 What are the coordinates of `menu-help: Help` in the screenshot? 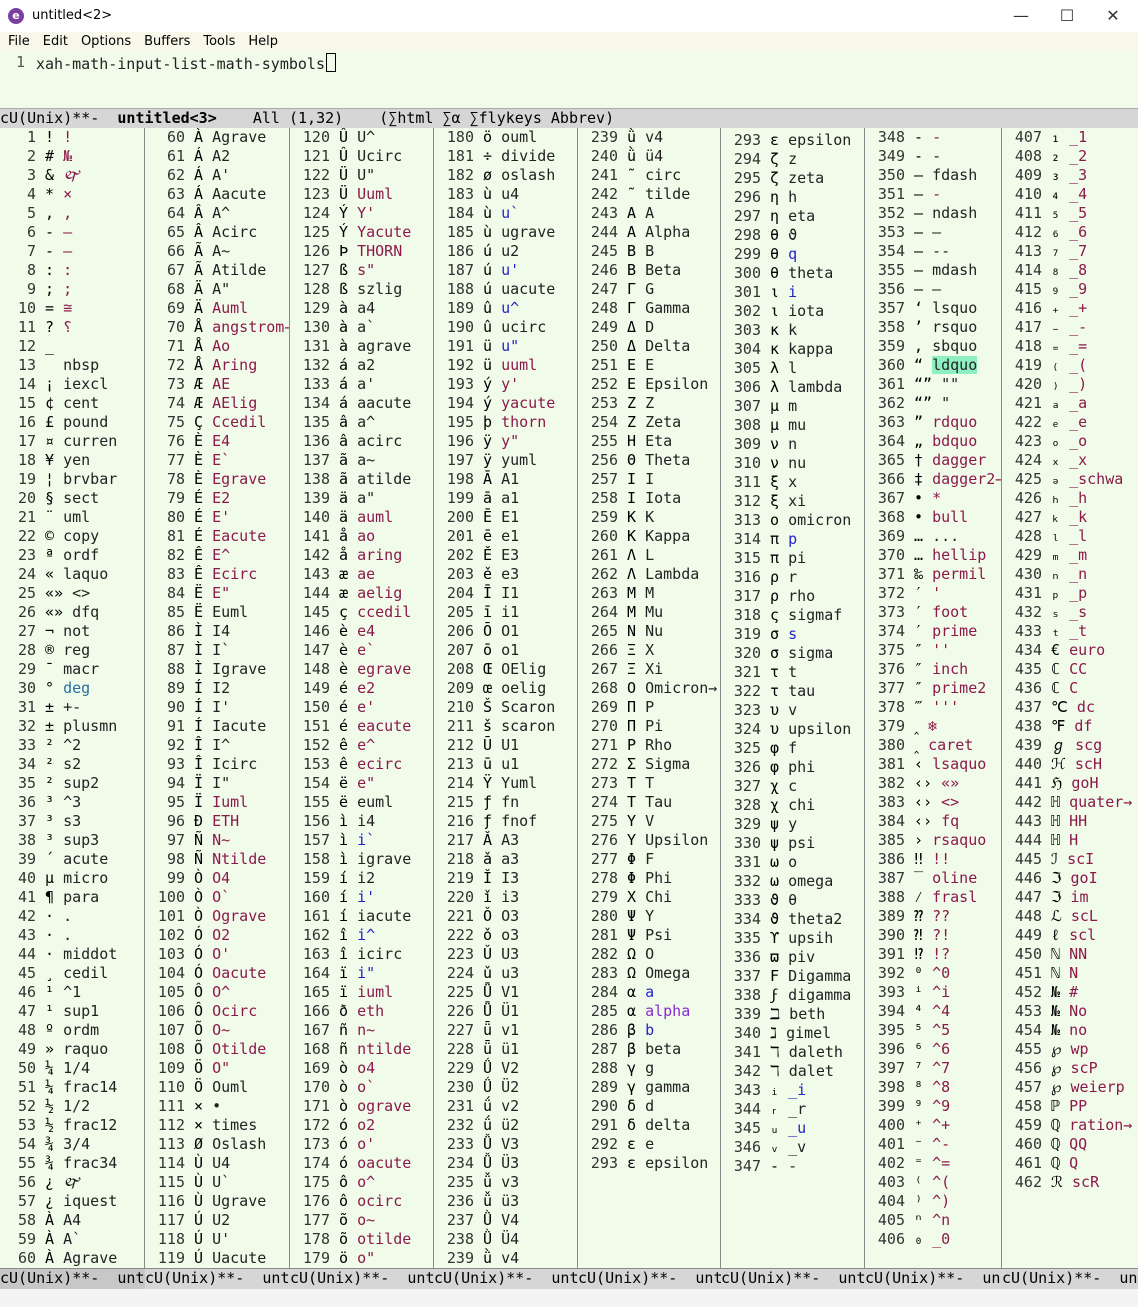 It's located at (261, 40).